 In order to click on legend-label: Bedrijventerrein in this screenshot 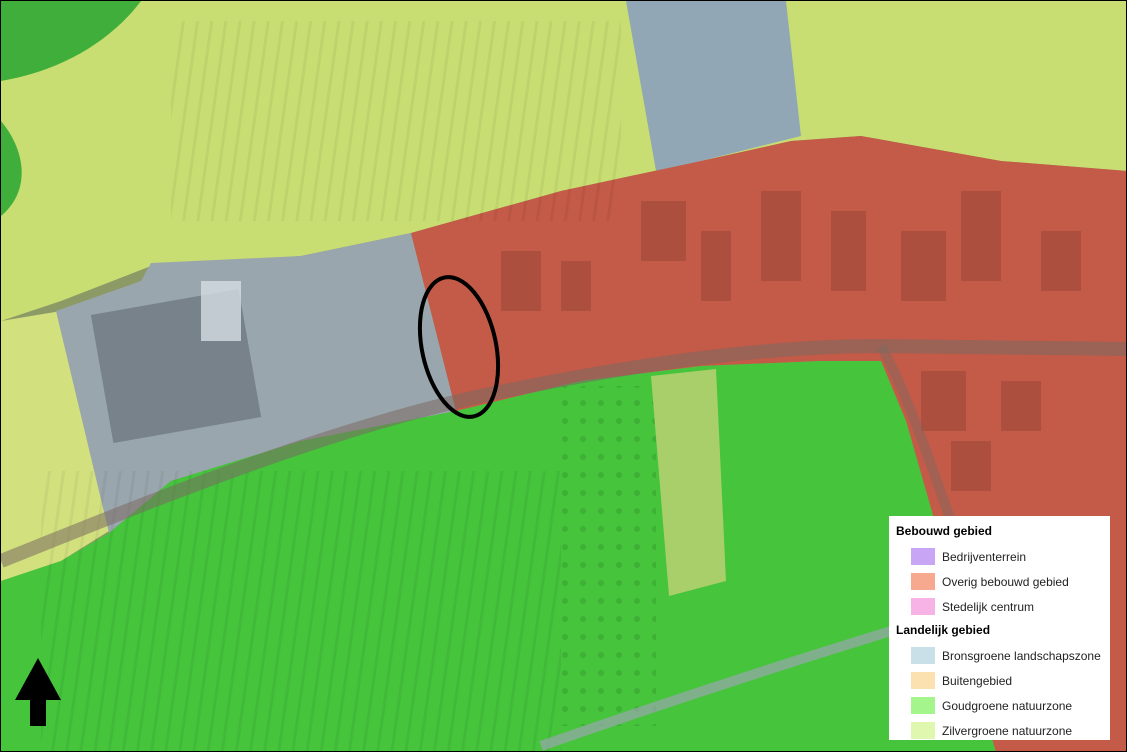, I will do `click(984, 556)`.